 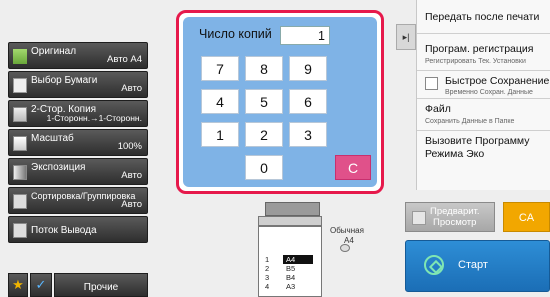 I want to click on start-button: Старт, so click(x=477, y=266).